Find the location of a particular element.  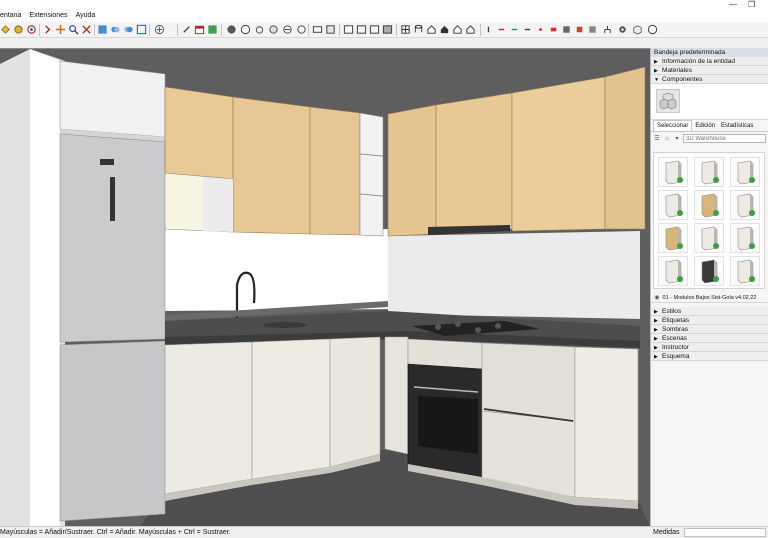

pan-icon is located at coordinates (60, 29).